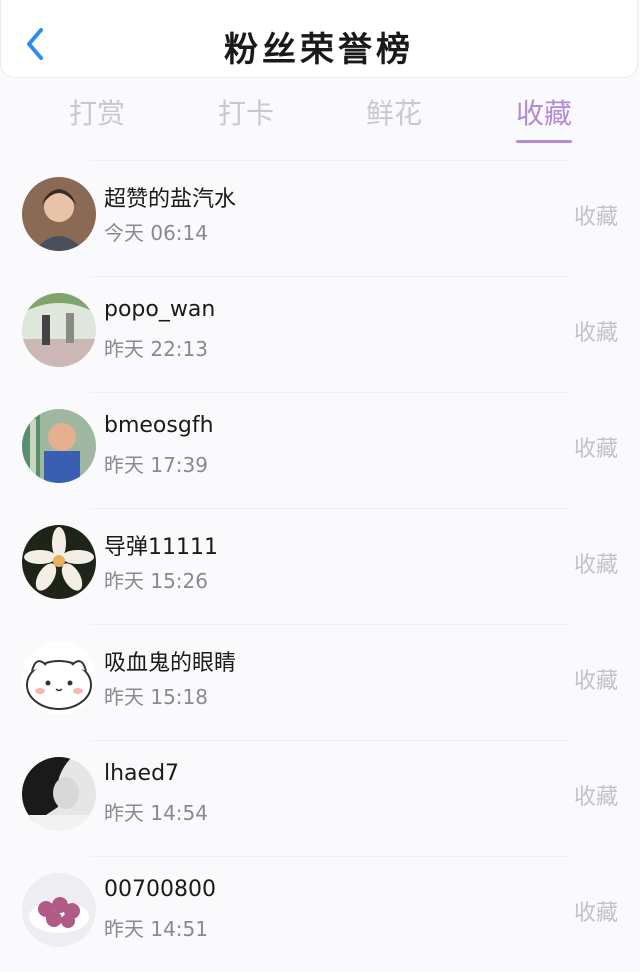 This screenshot has width=640, height=972. Describe the element at coordinates (142, 773) in the screenshot. I see `user-name: lhaed7` at that location.